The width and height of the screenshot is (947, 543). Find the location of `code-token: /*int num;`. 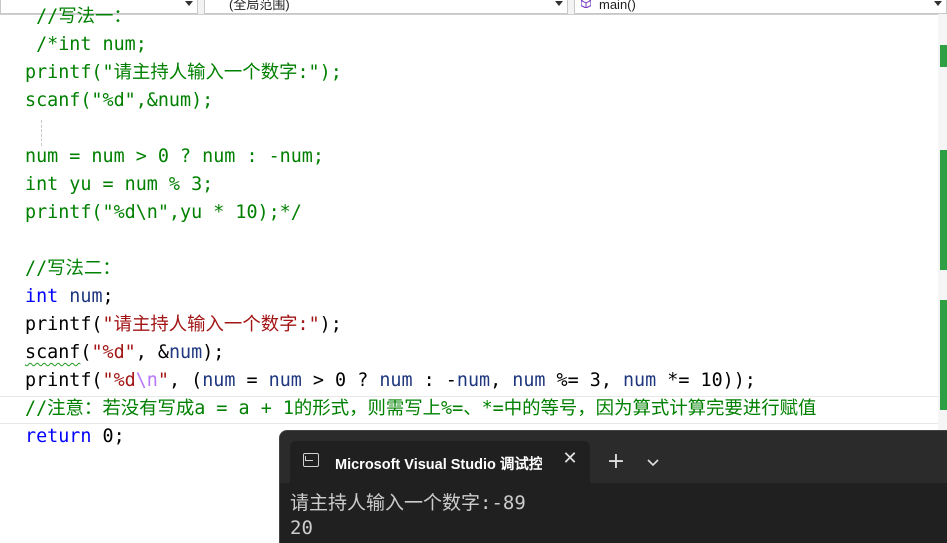

code-token: /*int num; is located at coordinates (86, 44).